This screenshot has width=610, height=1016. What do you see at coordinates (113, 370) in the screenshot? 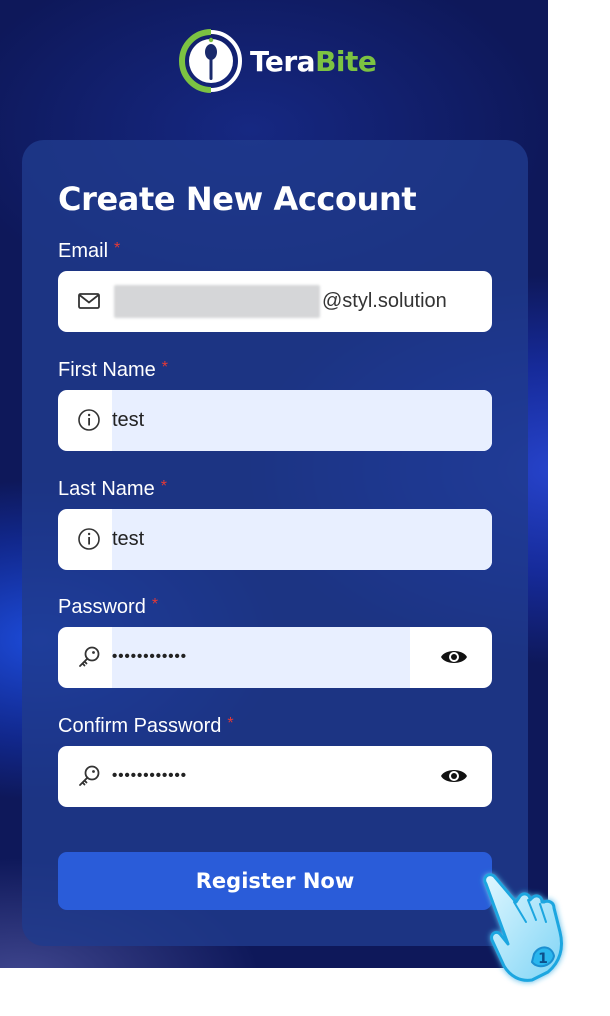
I see `first-name-label: First Name *` at bounding box center [113, 370].